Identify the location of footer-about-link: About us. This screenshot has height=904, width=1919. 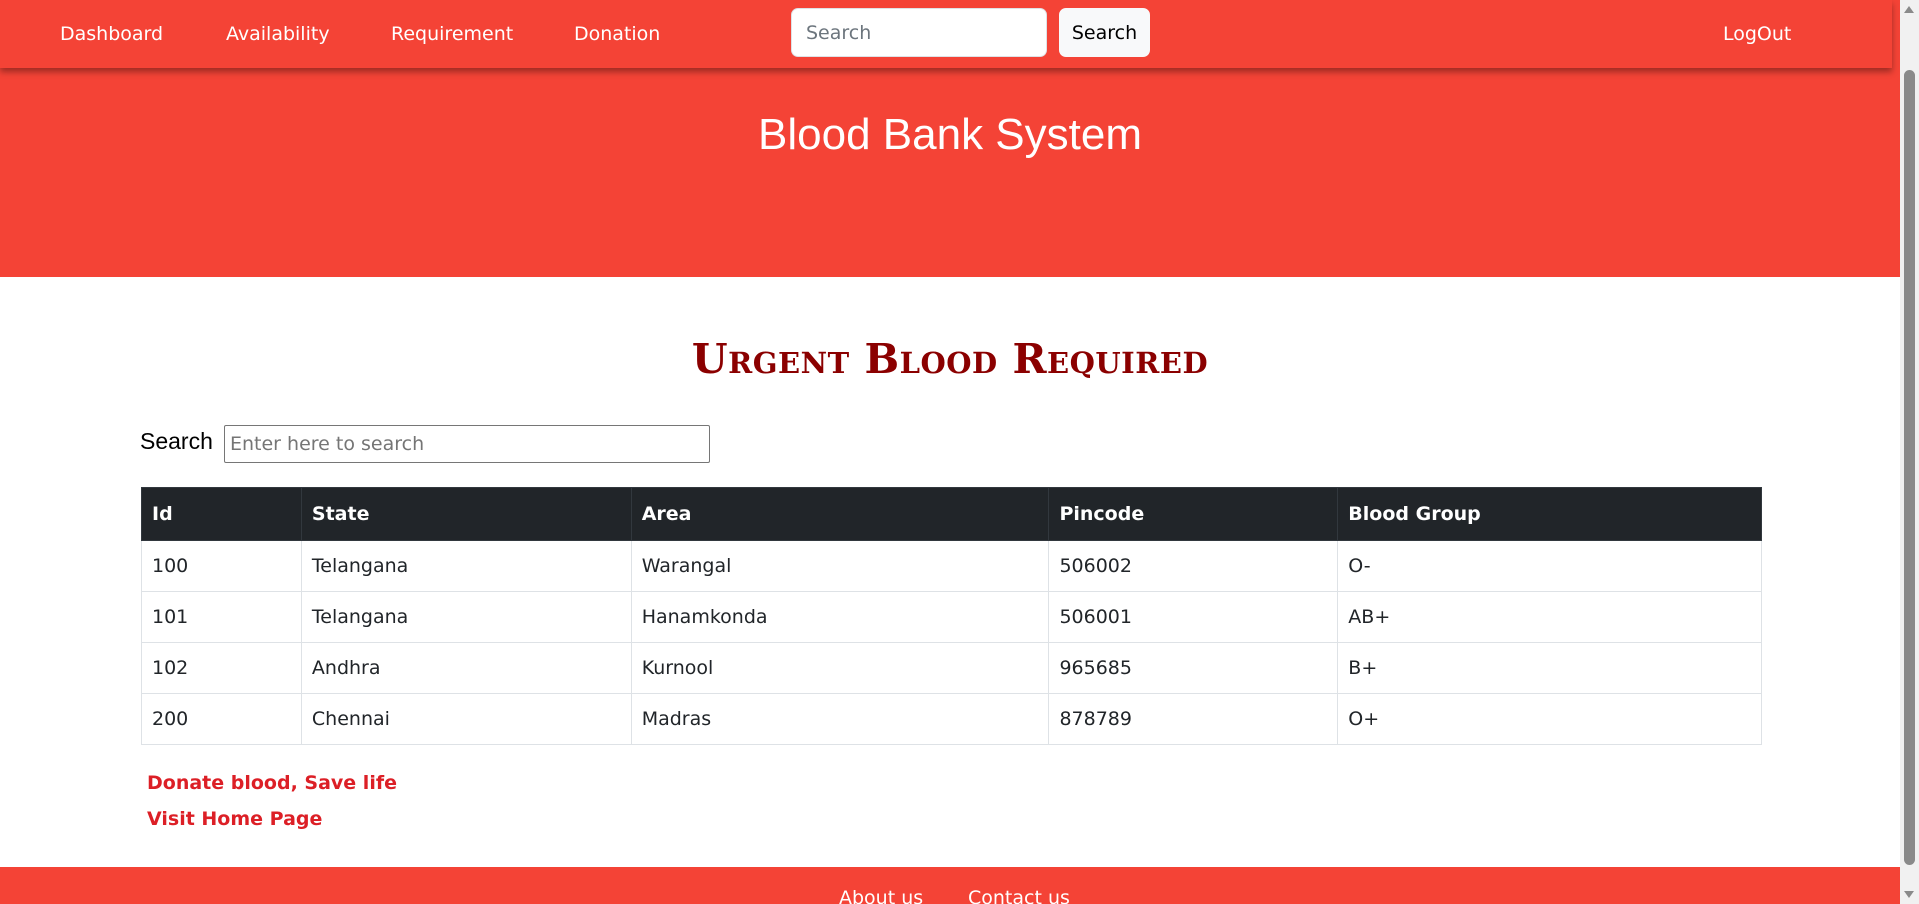
(881, 895).